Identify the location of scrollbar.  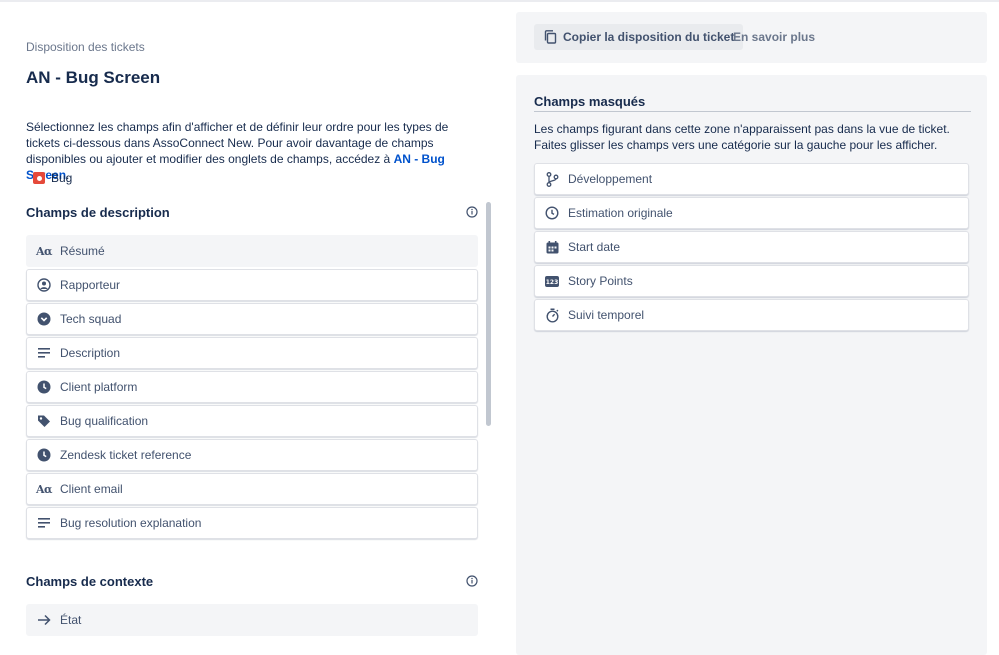
(488, 314).